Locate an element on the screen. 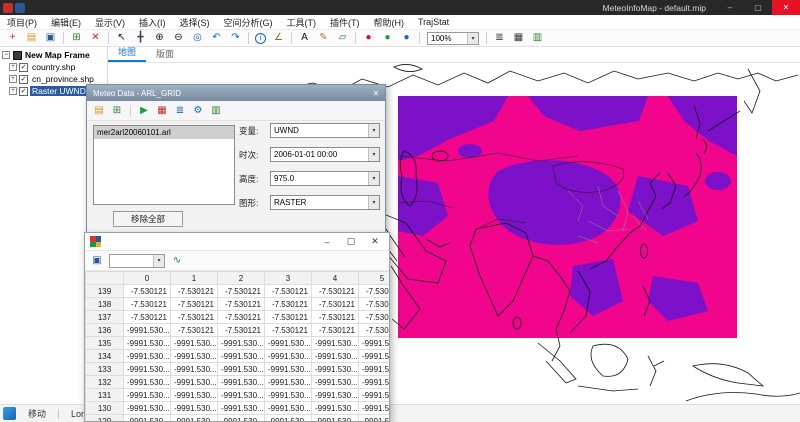 This screenshot has width=800, height=422. menu-item: 空间分析(G) is located at coordinates (248, 22).